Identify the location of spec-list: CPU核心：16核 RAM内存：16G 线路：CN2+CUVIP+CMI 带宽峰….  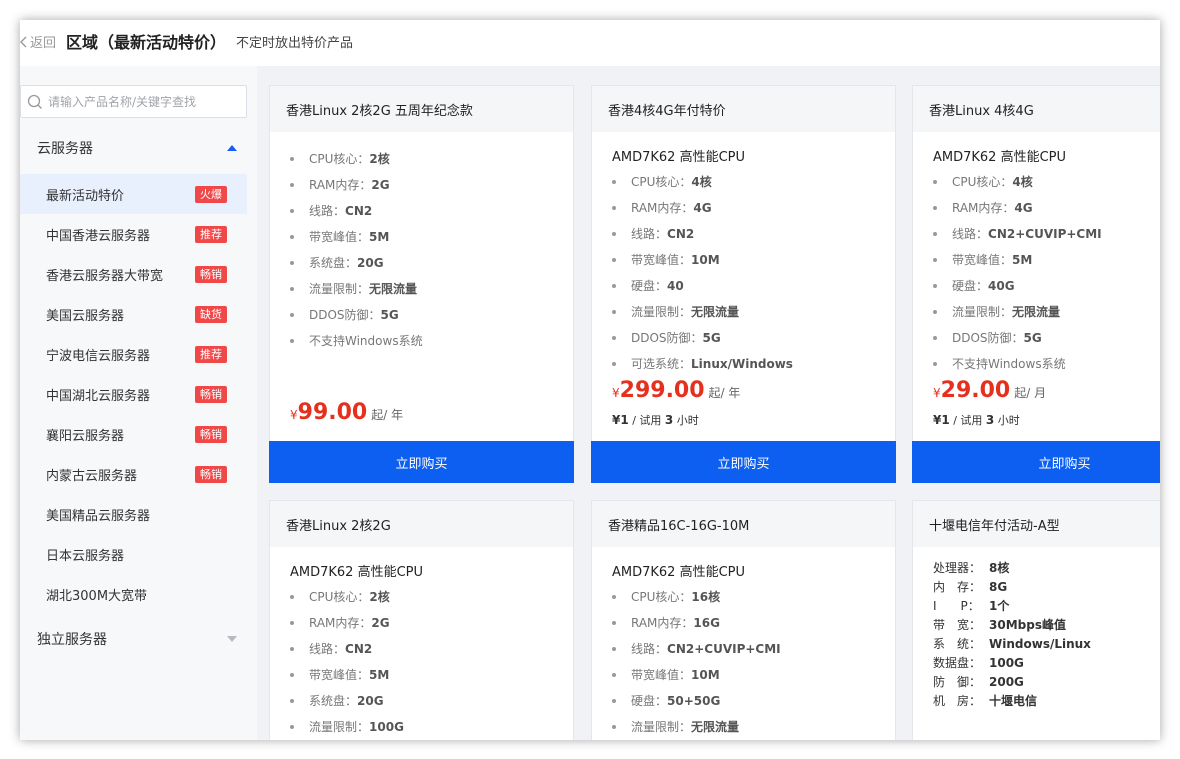
(753, 662).